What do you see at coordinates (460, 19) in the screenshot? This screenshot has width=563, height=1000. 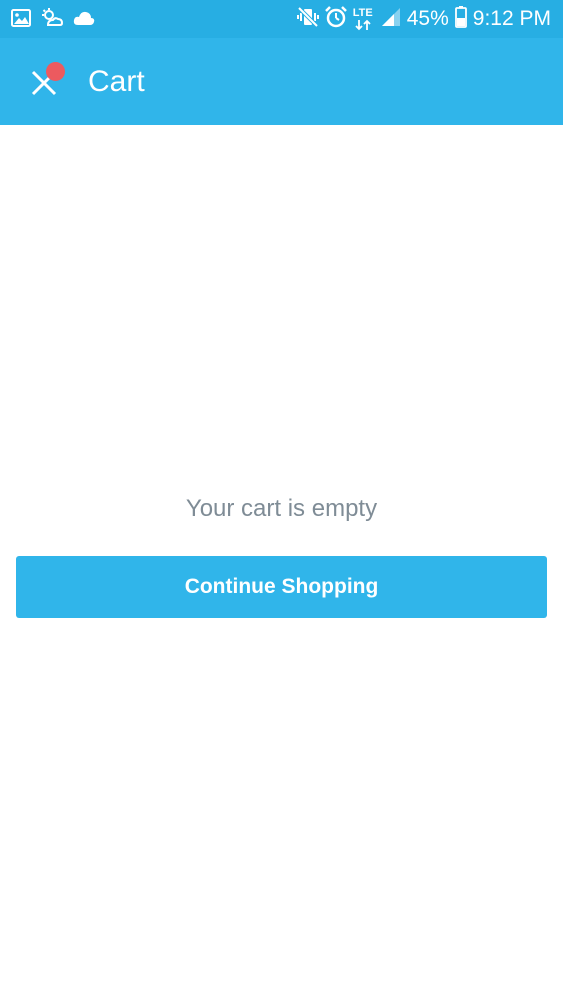 I see `battery-icon` at bounding box center [460, 19].